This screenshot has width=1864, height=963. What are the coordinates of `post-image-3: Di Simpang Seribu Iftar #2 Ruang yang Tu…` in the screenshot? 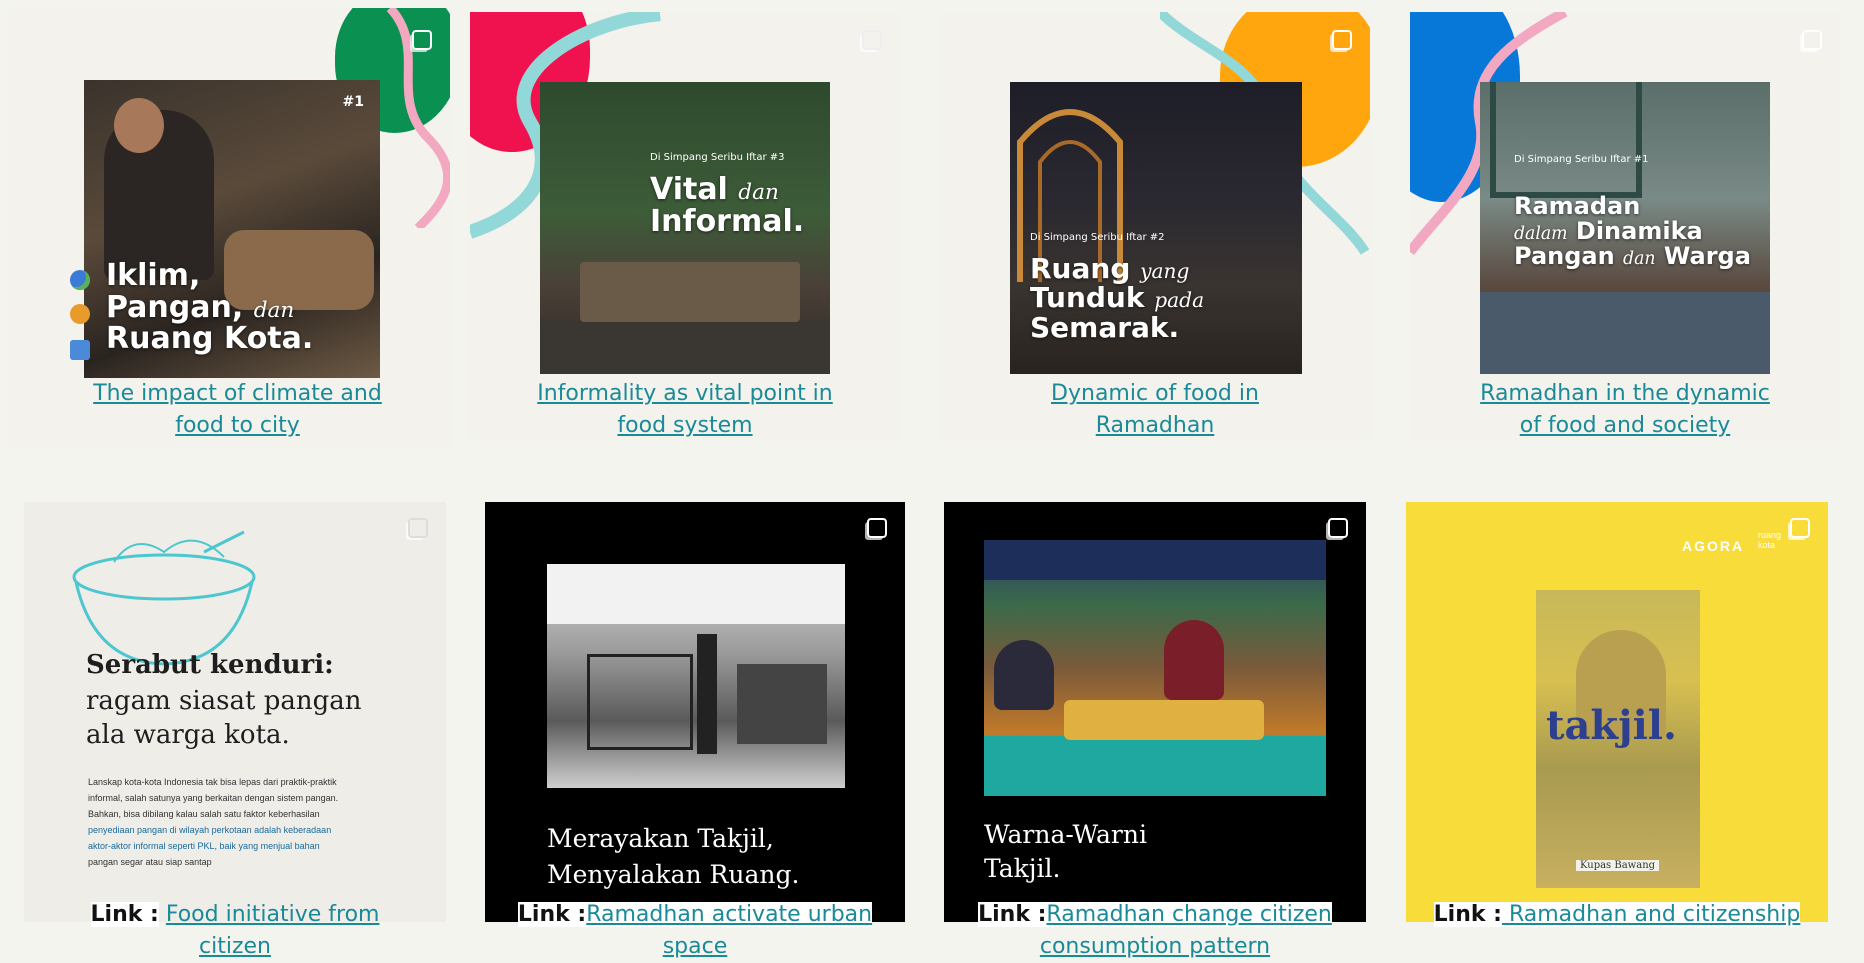 It's located at (1156, 228).